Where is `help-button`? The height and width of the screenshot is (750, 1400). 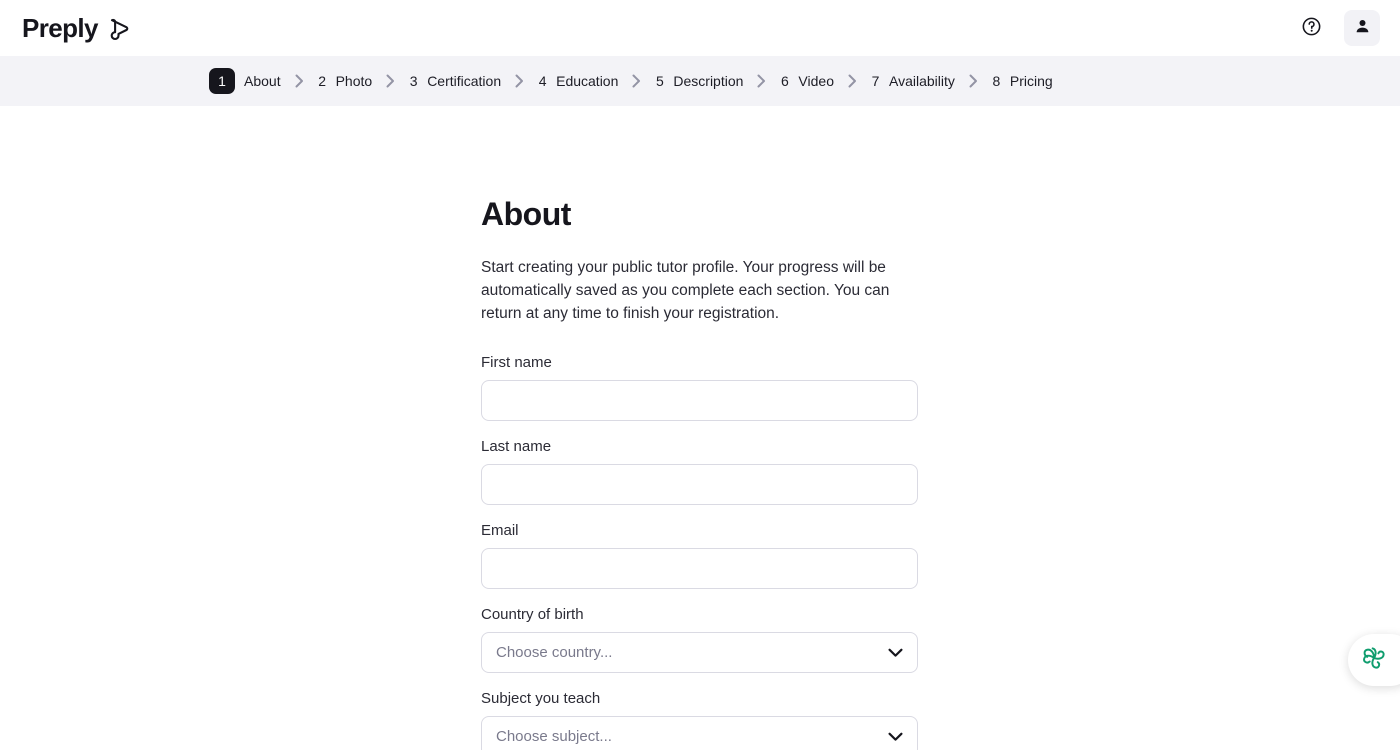
help-button is located at coordinates (1311, 28).